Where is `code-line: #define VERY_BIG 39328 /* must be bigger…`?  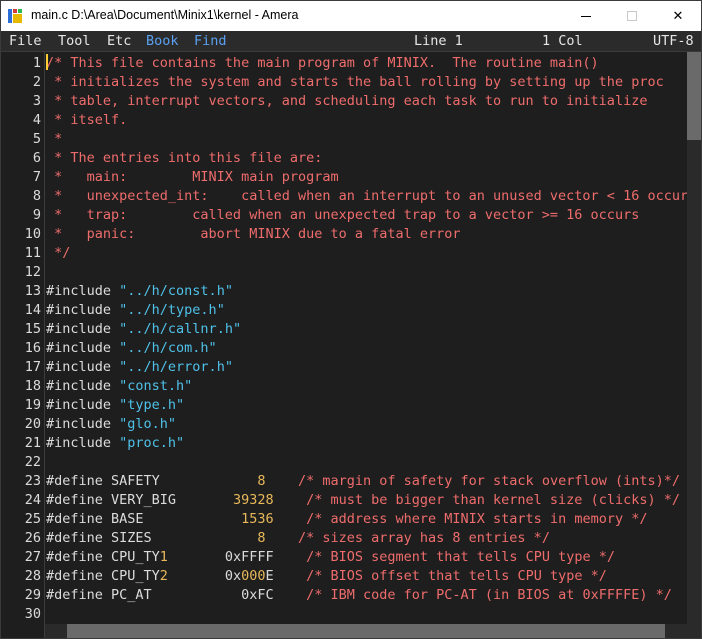 code-line: #define VERY_BIG 39328 /* must be bigger… is located at coordinates (363, 500).